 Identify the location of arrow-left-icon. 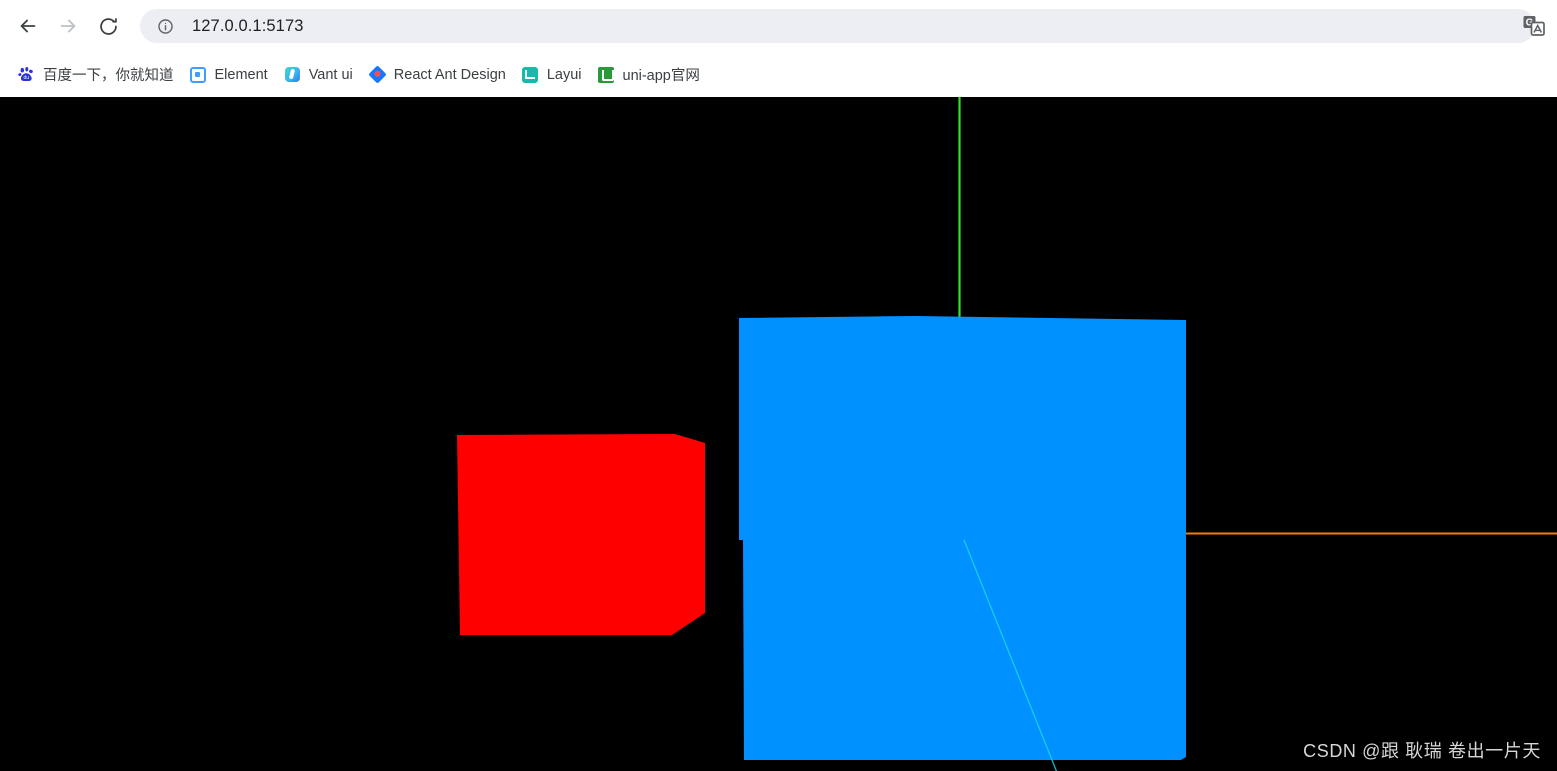
(28, 26).